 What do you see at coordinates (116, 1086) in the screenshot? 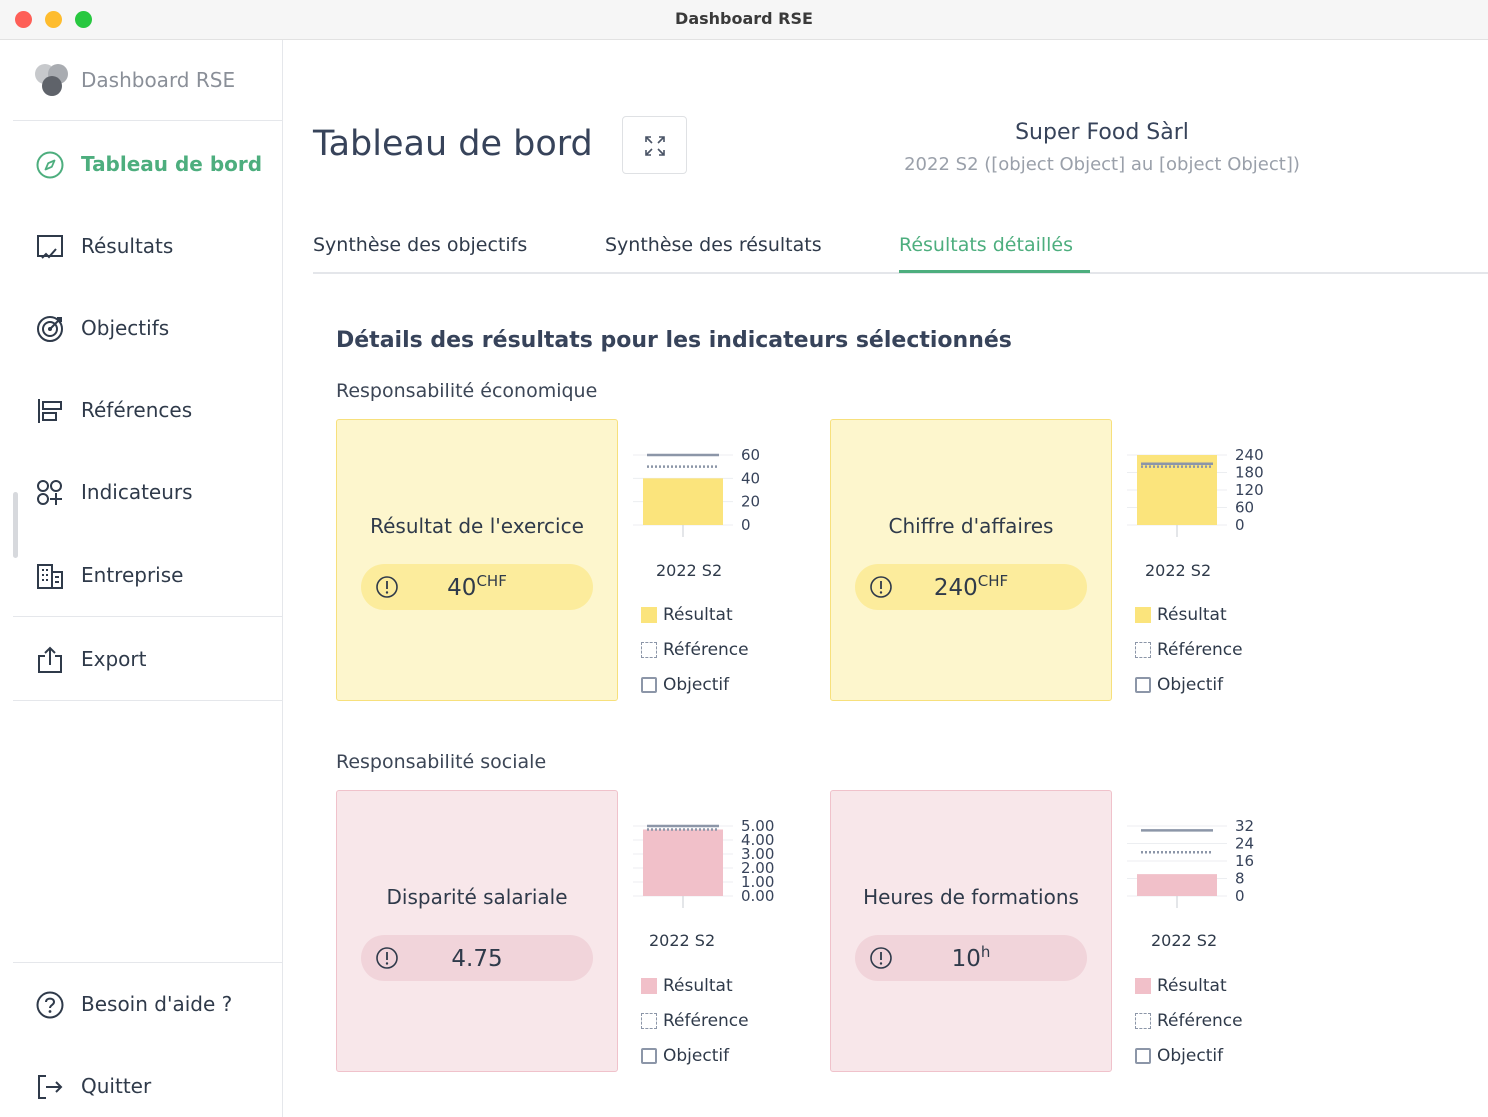
I see `quit-label: Quitter` at bounding box center [116, 1086].